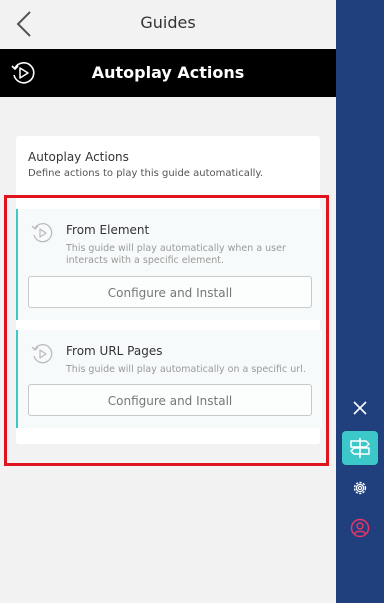 This screenshot has width=384, height=603. I want to click on section-title: Autoplay Actions, so click(168, 72).